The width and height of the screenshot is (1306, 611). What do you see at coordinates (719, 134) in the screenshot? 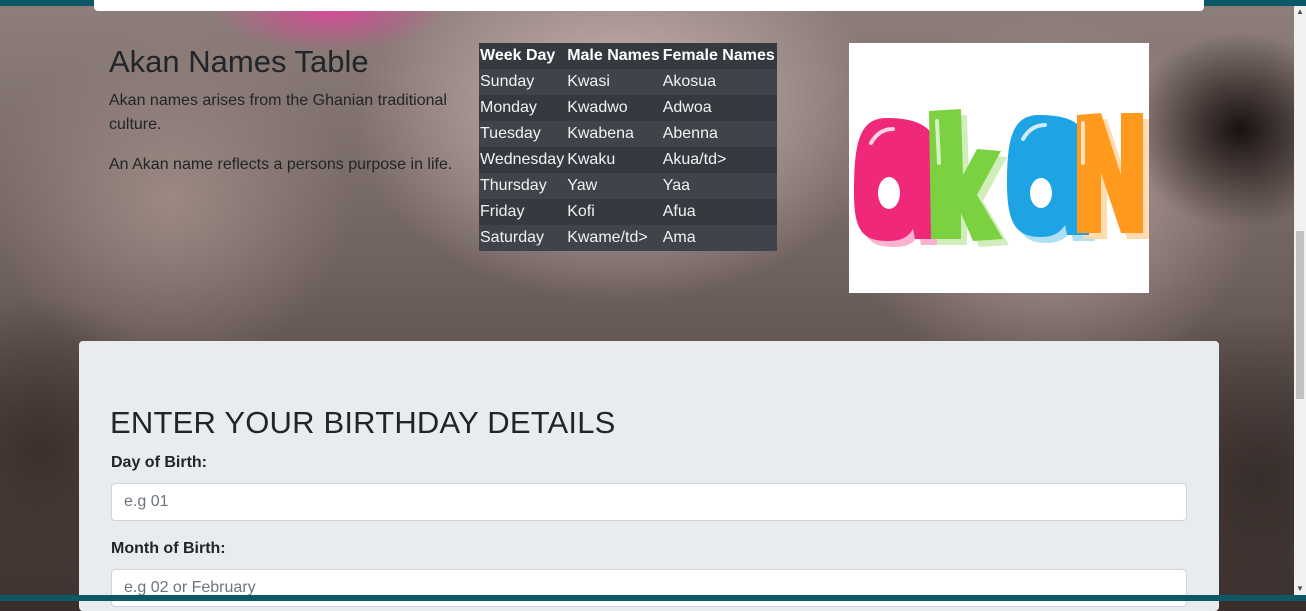
I see `table-cell: Abenna` at bounding box center [719, 134].